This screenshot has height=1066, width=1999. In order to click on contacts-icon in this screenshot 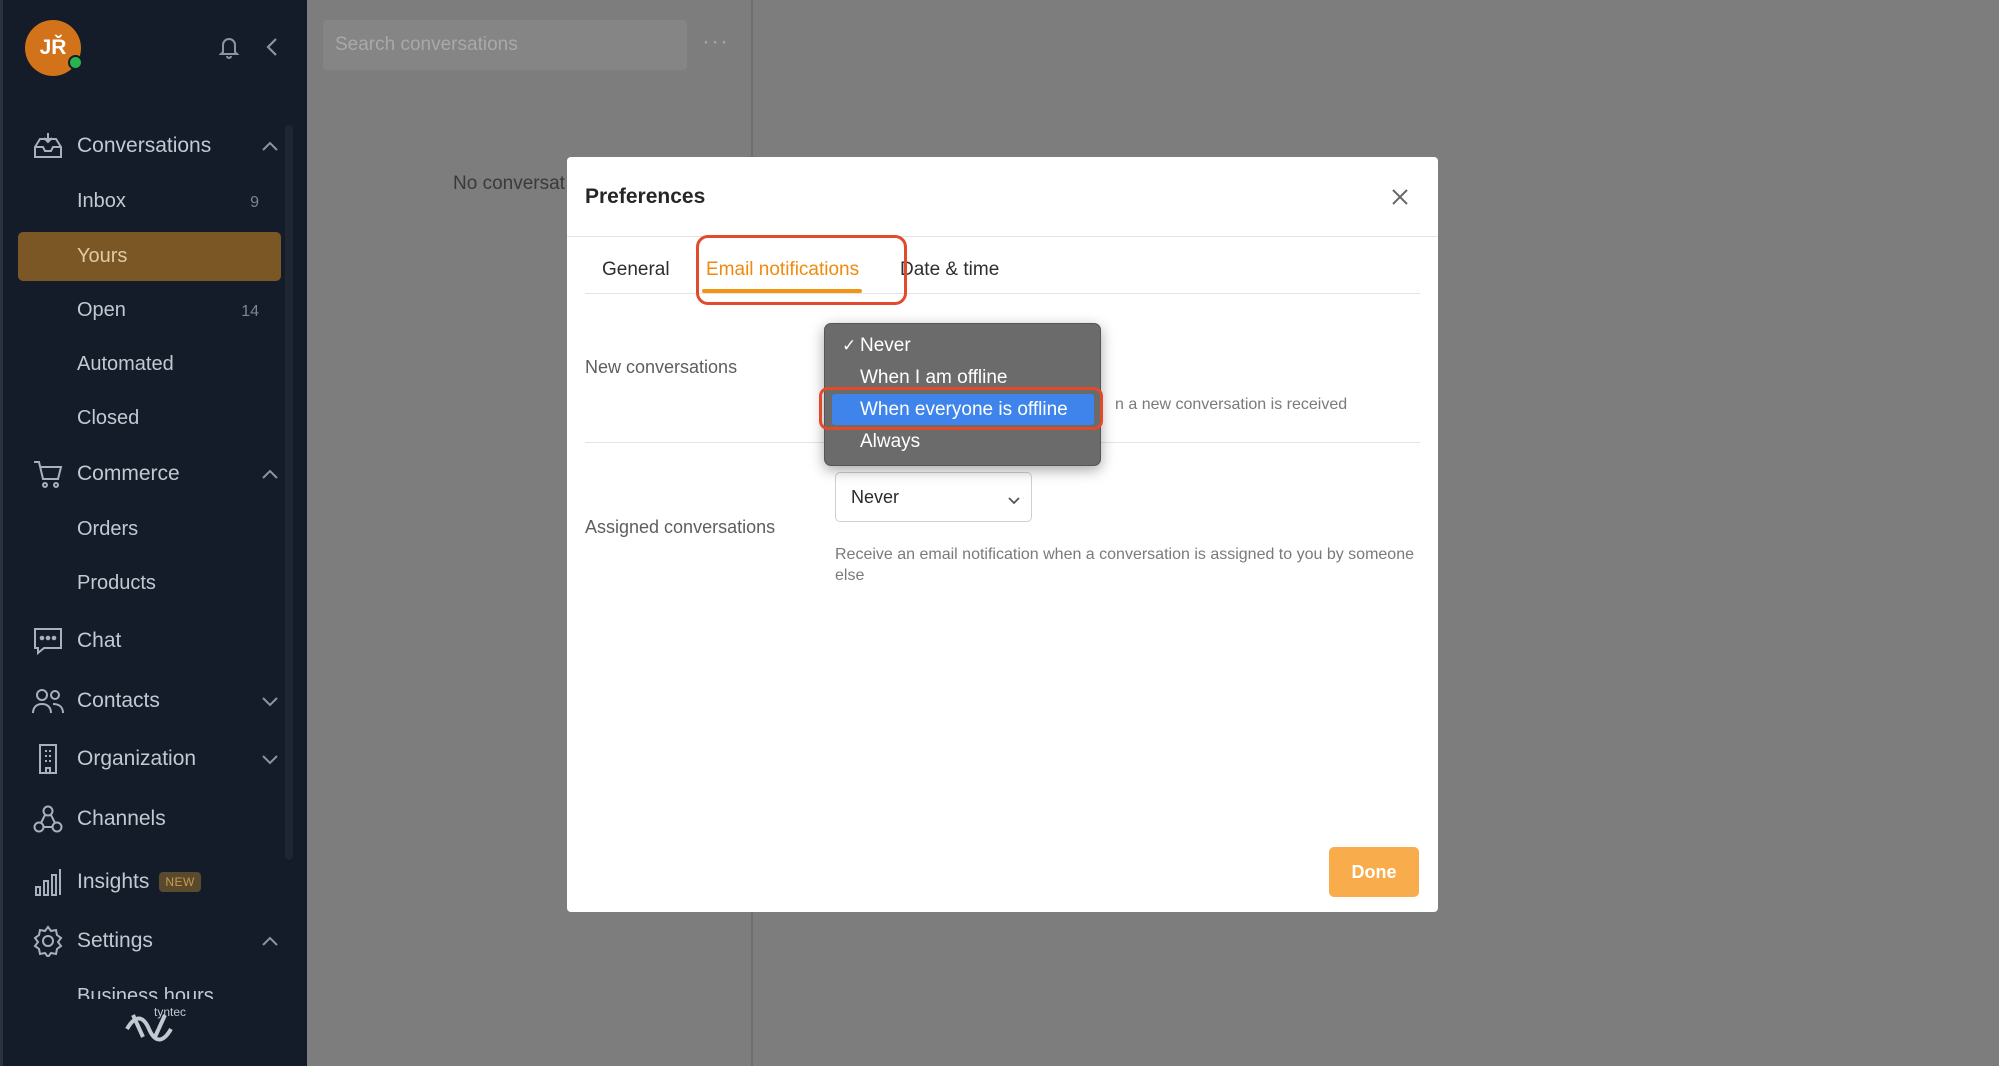, I will do `click(48, 701)`.